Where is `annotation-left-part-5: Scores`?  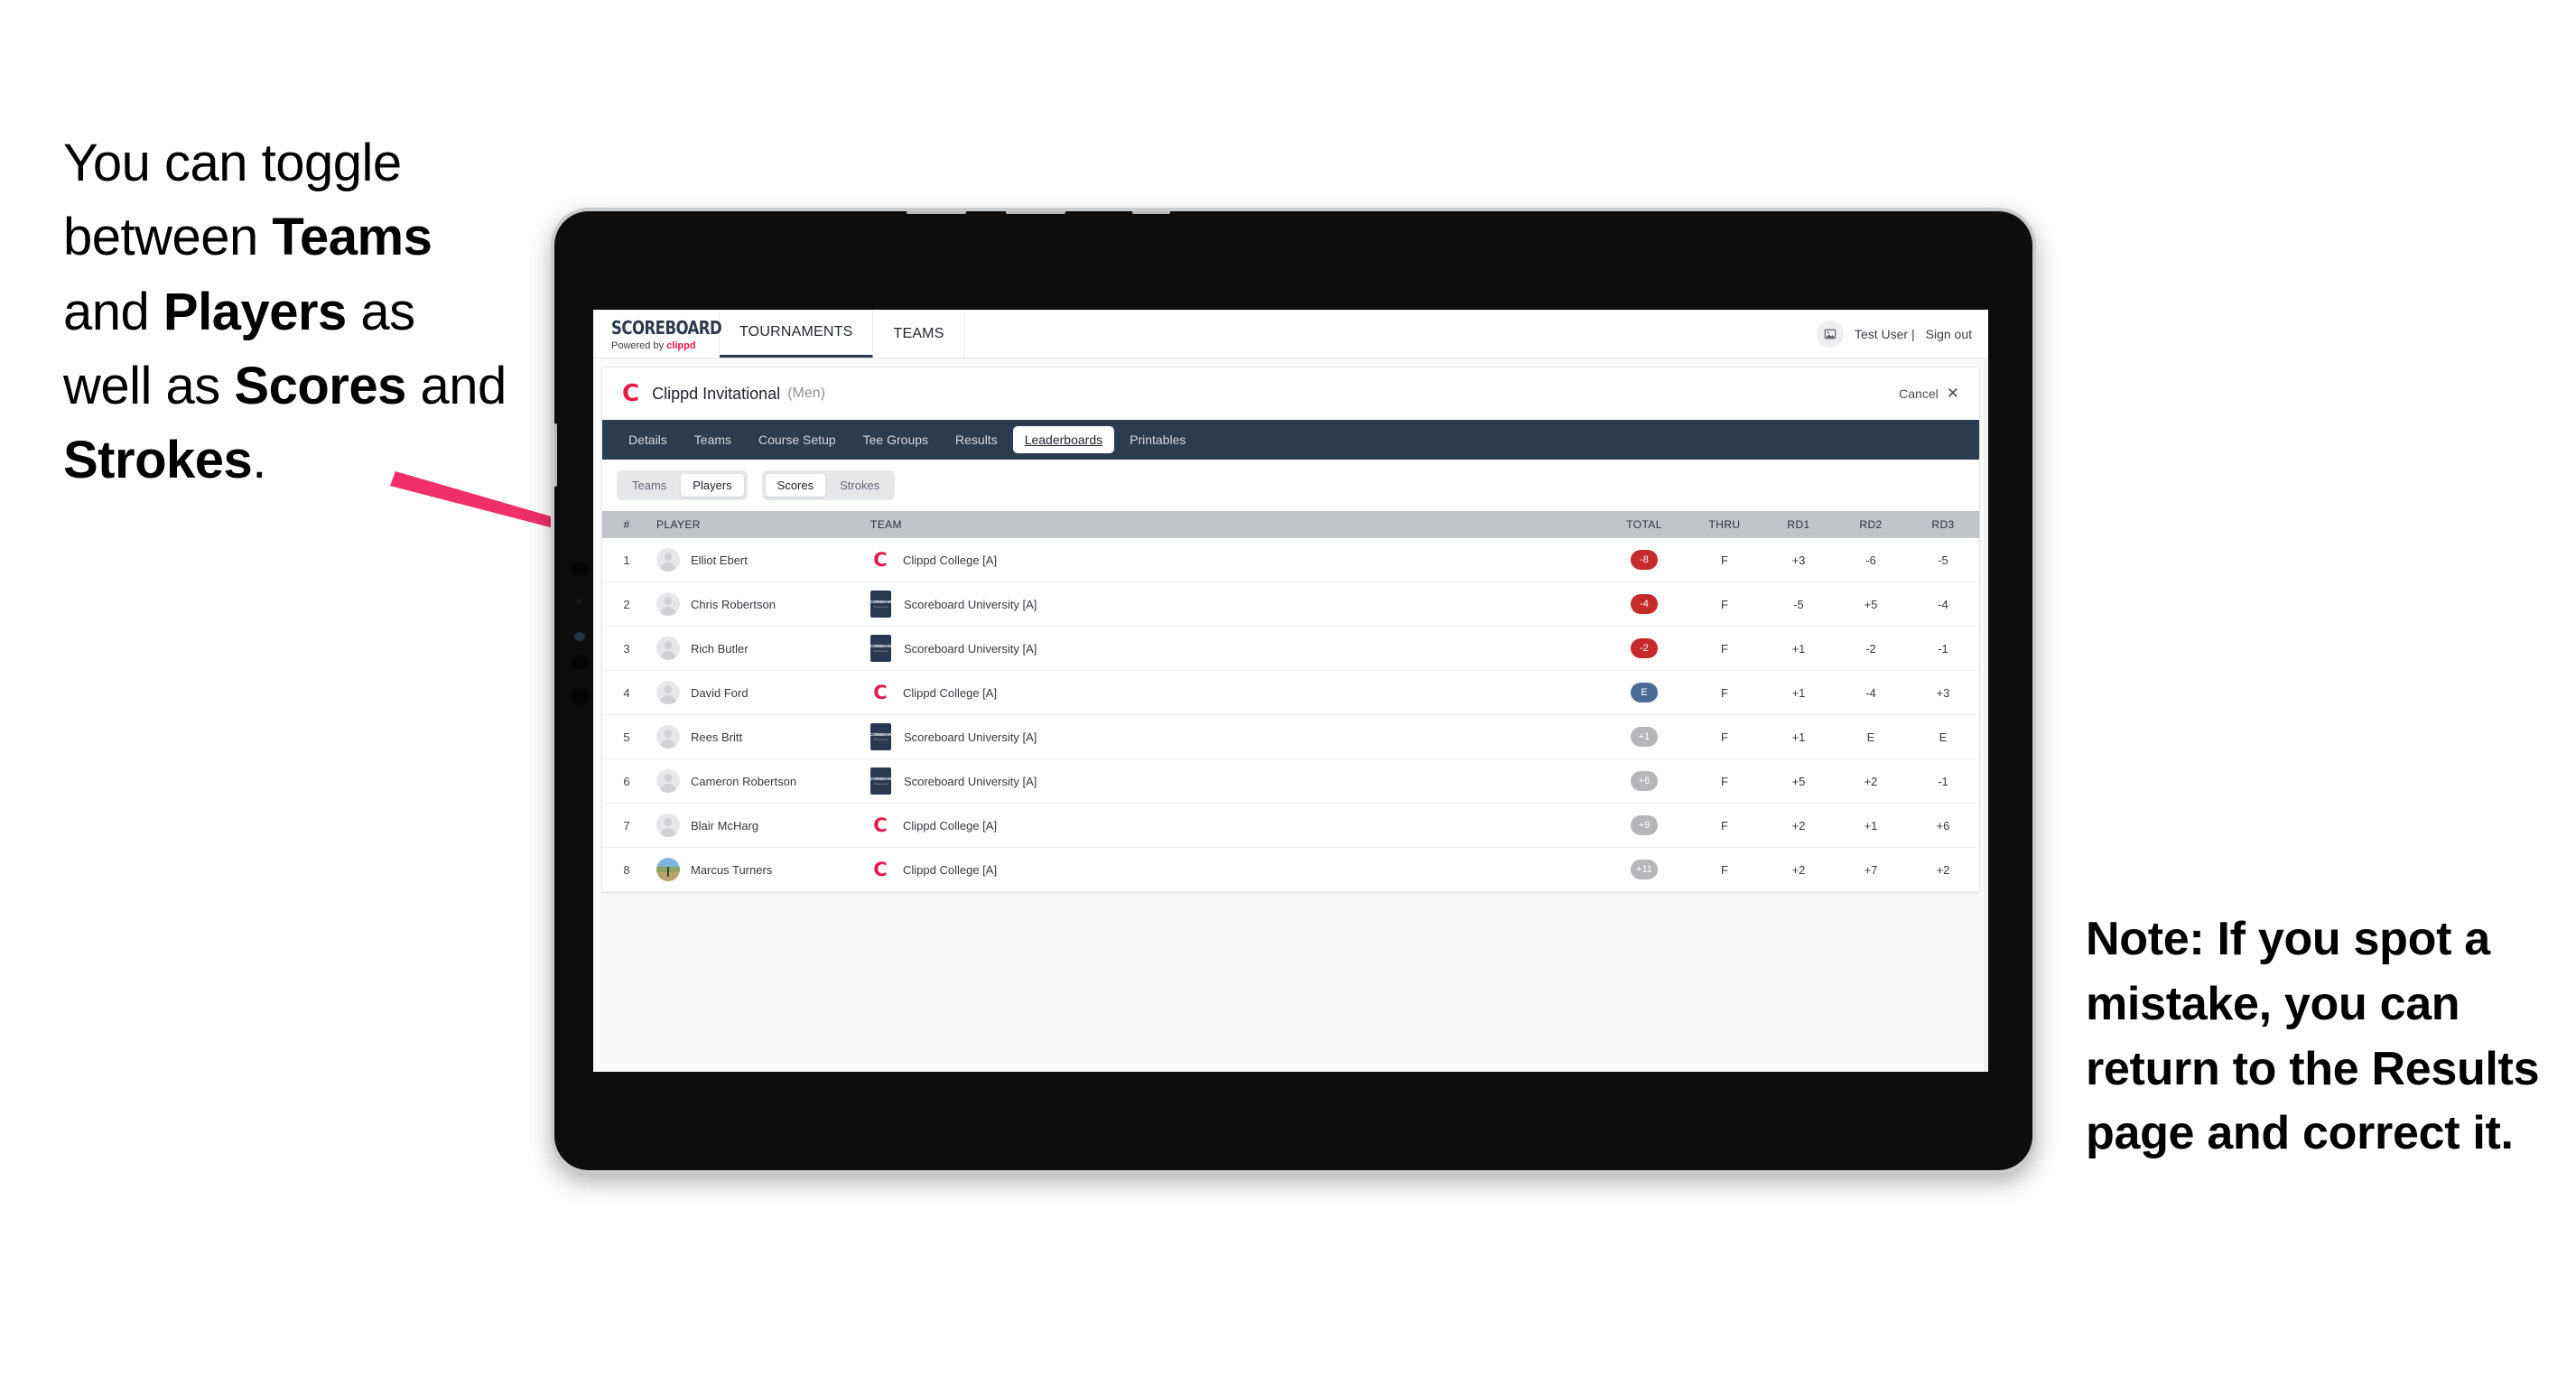
annotation-left-part-5: Scores is located at coordinates (320, 386).